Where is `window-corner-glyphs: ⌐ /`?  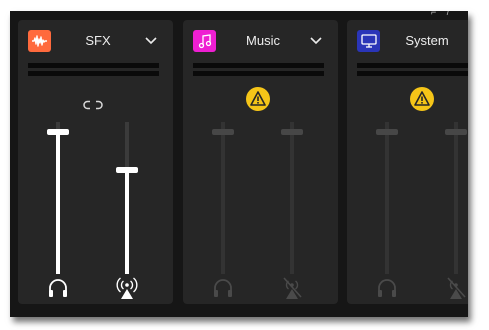
window-corner-glyphs: ⌐ / is located at coordinates (442, 14).